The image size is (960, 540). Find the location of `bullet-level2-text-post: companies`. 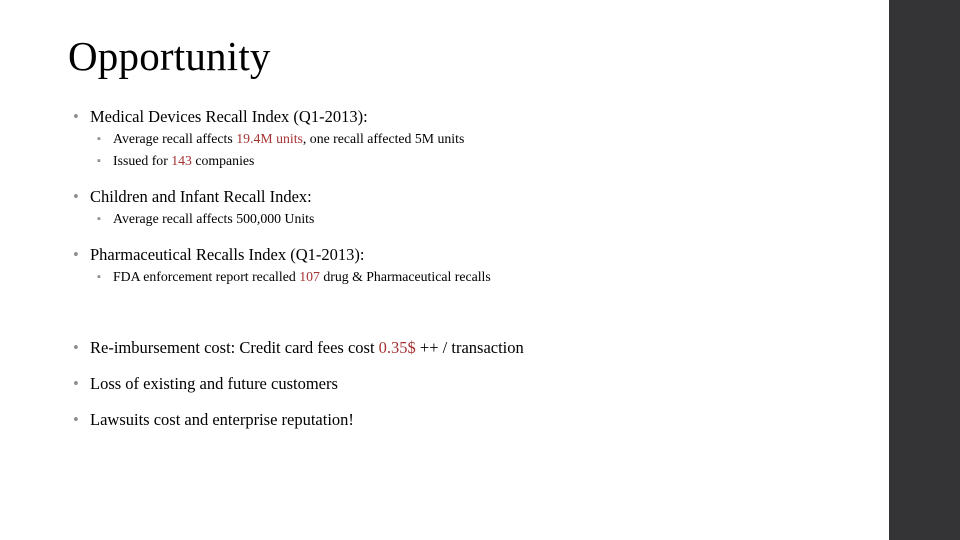

bullet-level2-text-post: companies is located at coordinates (223, 160).